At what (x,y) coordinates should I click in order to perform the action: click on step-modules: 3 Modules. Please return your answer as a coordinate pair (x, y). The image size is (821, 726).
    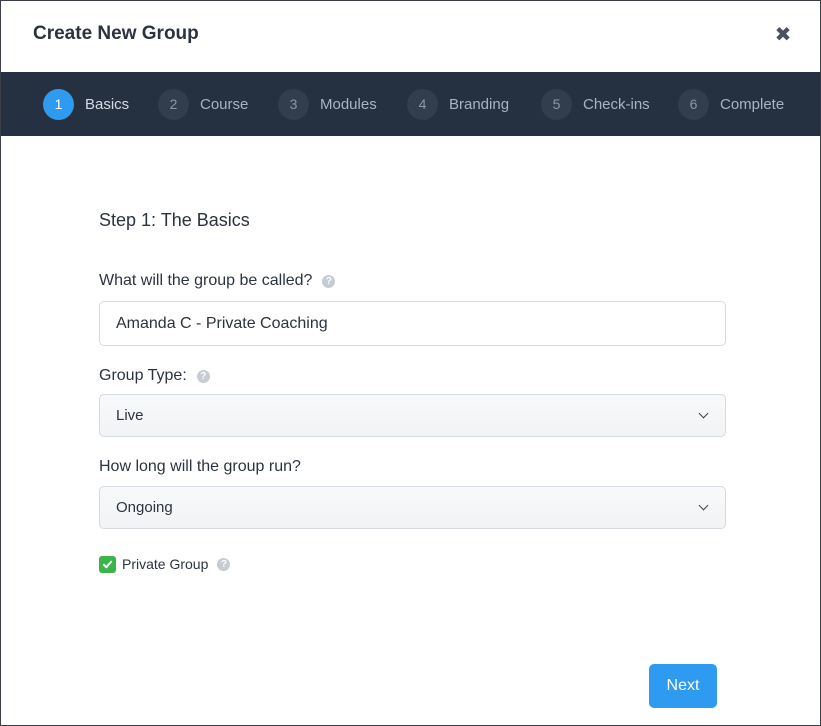
    Looking at the image, I should click on (327, 104).